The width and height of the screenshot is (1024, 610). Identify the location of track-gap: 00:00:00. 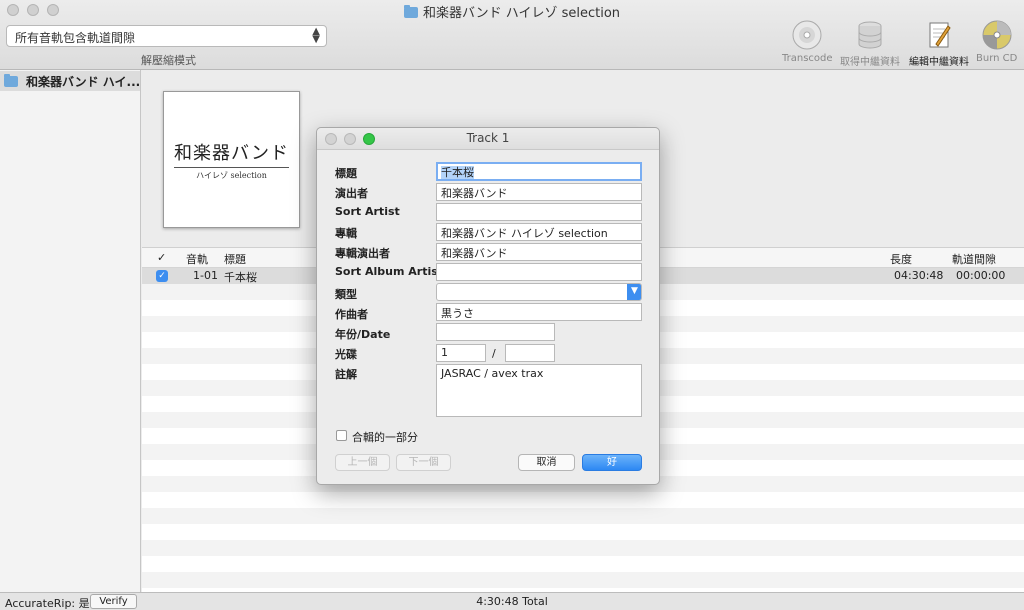
(981, 275).